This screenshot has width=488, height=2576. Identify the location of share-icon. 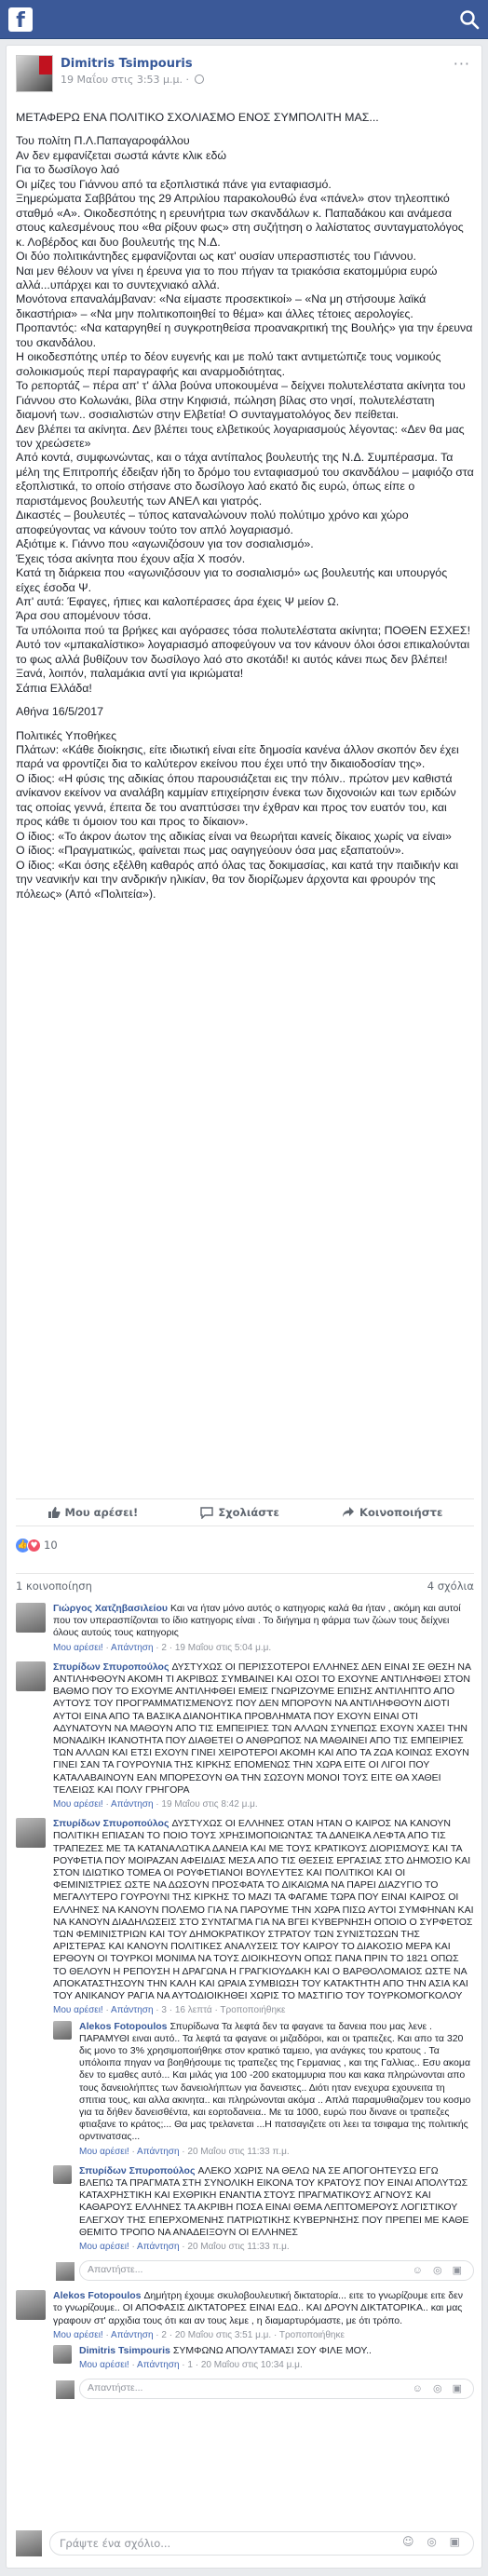
(349, 1512).